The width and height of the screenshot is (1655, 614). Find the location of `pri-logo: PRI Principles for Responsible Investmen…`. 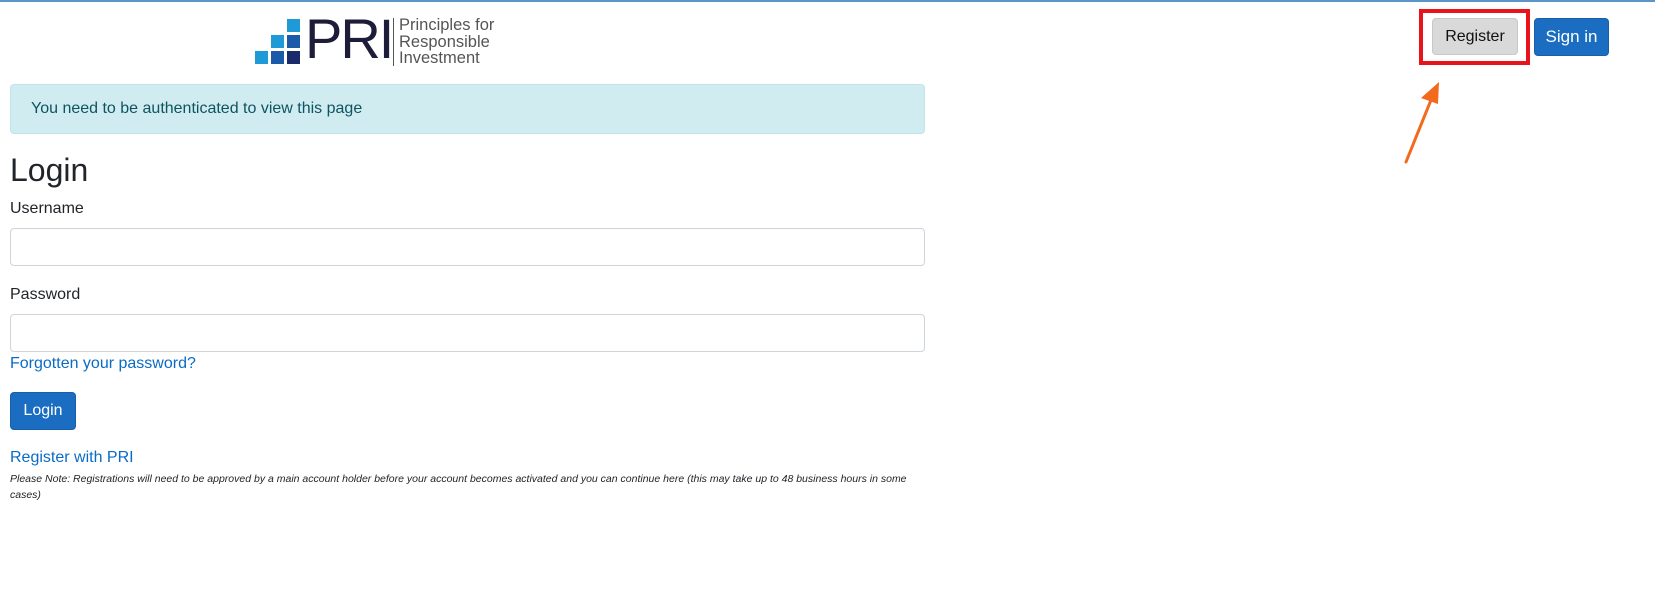

pri-logo: PRI Principles for Responsible Investmen… is located at coordinates (379, 39).